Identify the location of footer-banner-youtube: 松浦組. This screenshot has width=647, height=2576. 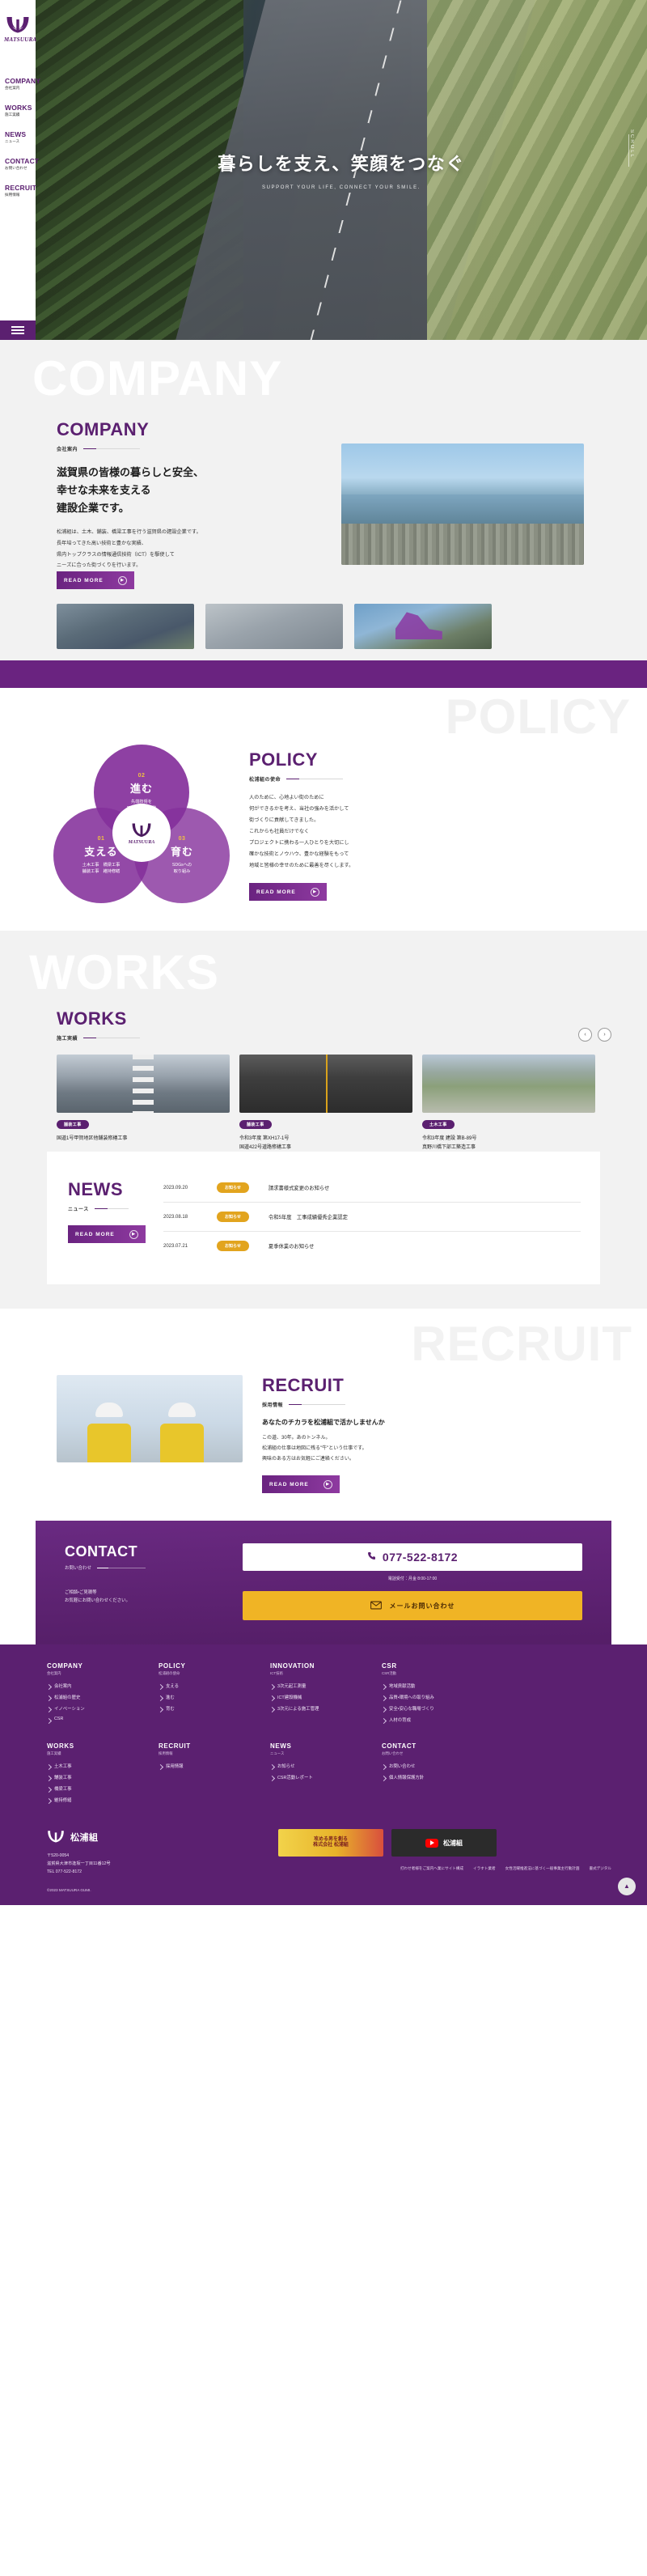
(444, 1843).